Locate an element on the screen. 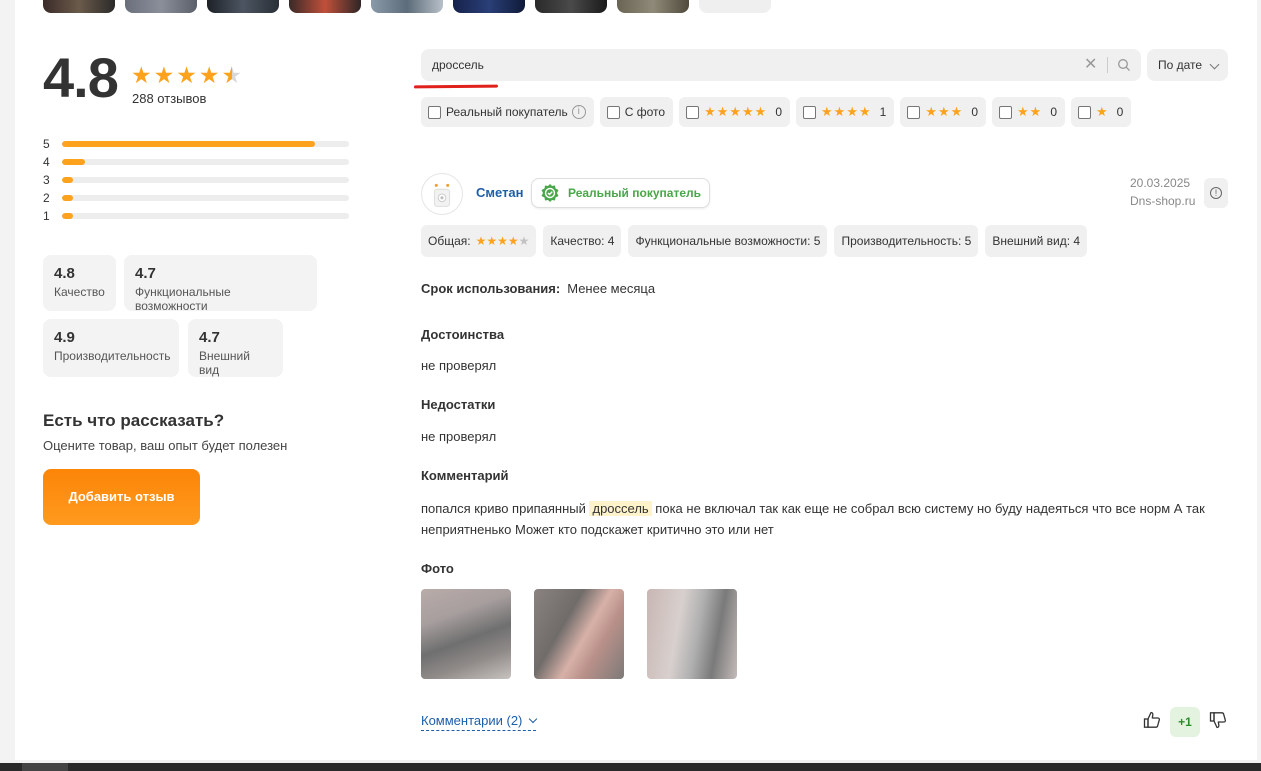 The width and height of the screenshot is (1261, 771). pros-title: Достоинства is located at coordinates (463, 334).